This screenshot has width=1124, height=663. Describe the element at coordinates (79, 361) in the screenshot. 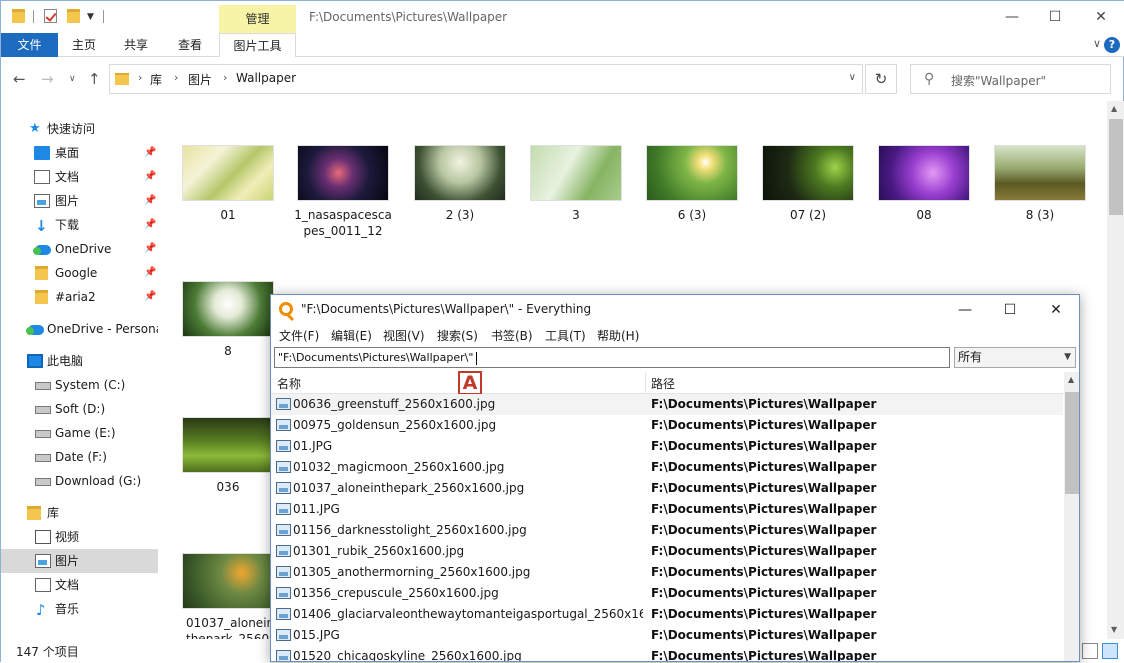

I see `sidebar-item-this-pc: 此电脑` at that location.